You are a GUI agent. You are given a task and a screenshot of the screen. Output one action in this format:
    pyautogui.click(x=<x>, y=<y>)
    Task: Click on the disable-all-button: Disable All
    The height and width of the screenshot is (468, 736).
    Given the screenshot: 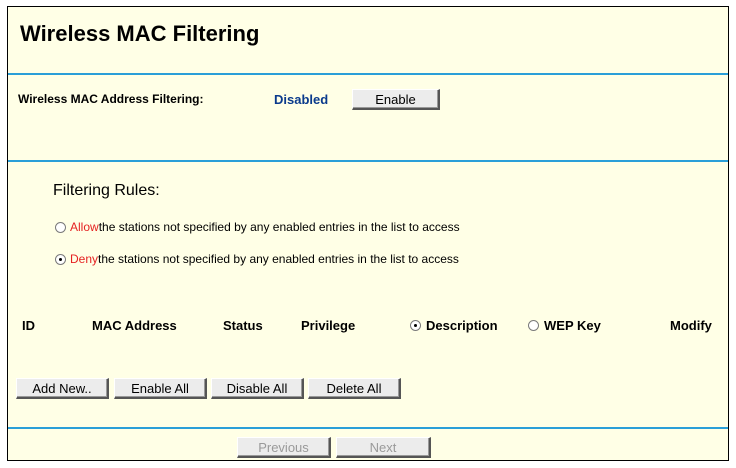 What is the action you would take?
    pyautogui.click(x=257, y=388)
    